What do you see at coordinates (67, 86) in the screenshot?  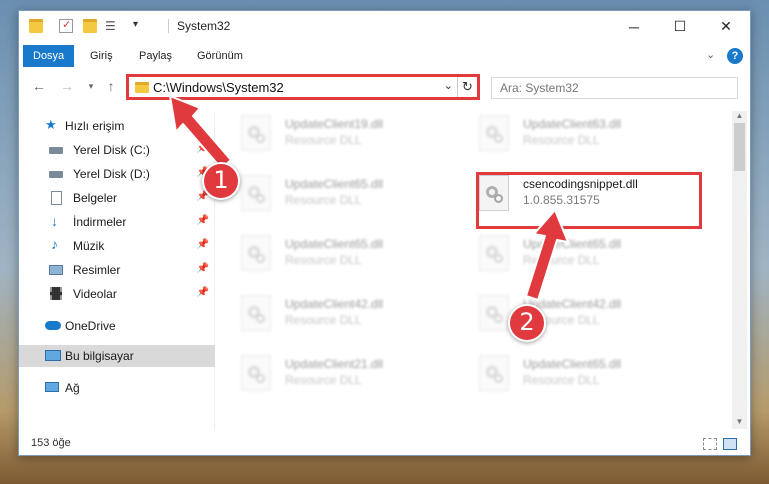 I see `forward-button: →` at bounding box center [67, 86].